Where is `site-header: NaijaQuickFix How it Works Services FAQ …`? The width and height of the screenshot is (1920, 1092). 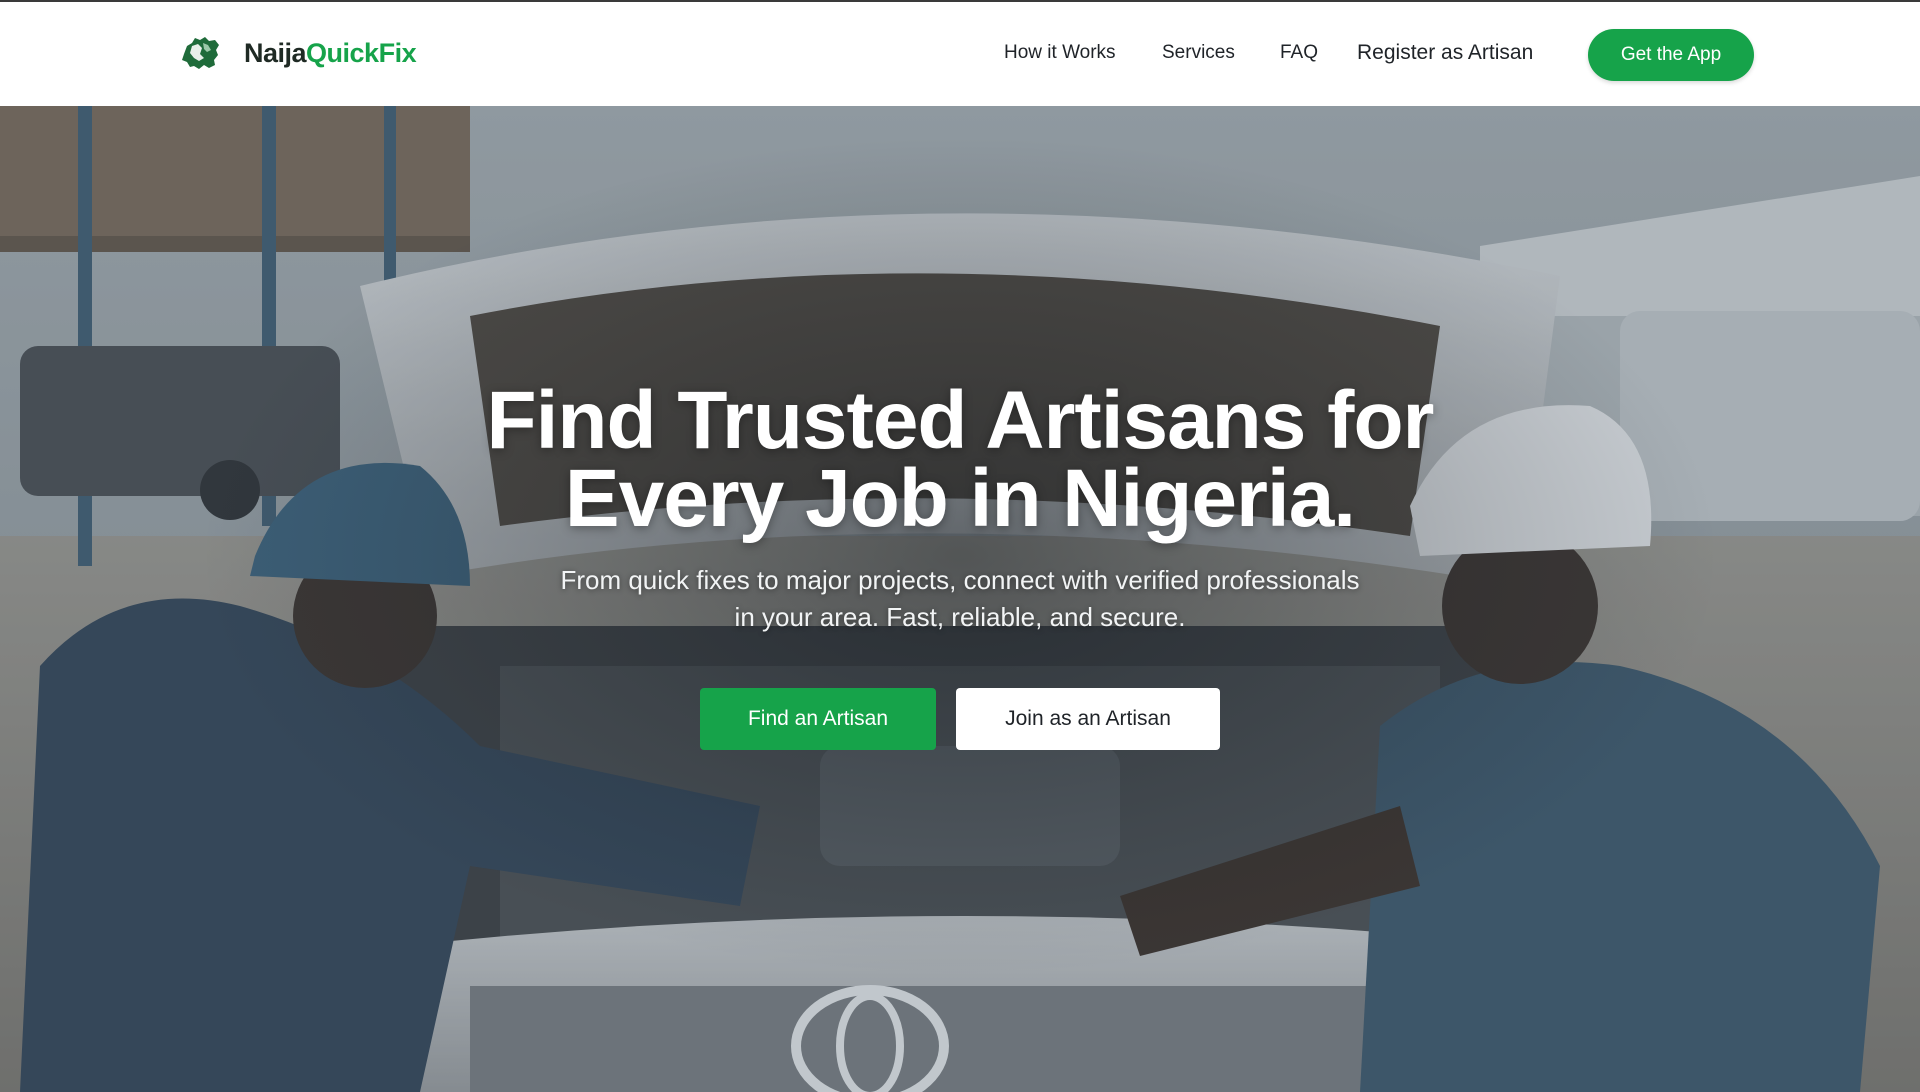 site-header: NaijaQuickFix How it Works Services FAQ … is located at coordinates (960, 54).